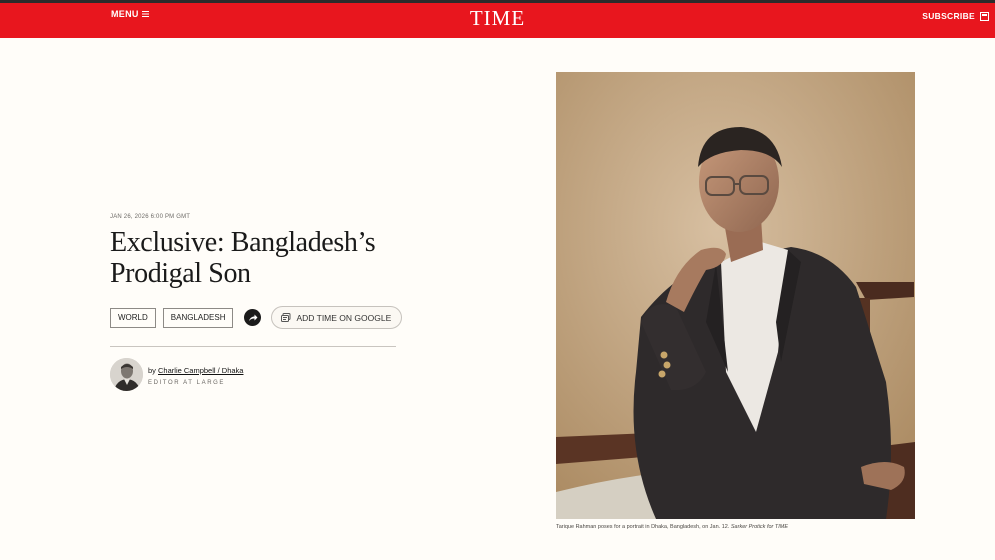 This screenshot has width=995, height=560. Describe the element at coordinates (253, 346) in the screenshot. I see `byline-divider` at that location.